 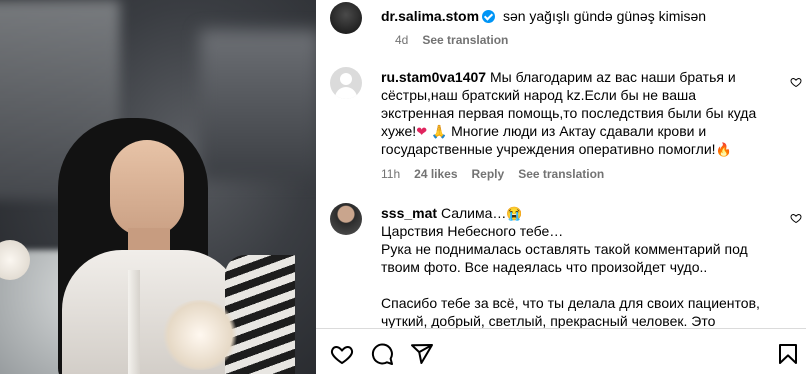 What do you see at coordinates (258, 105) in the screenshot?
I see `photo-background-right` at bounding box center [258, 105].